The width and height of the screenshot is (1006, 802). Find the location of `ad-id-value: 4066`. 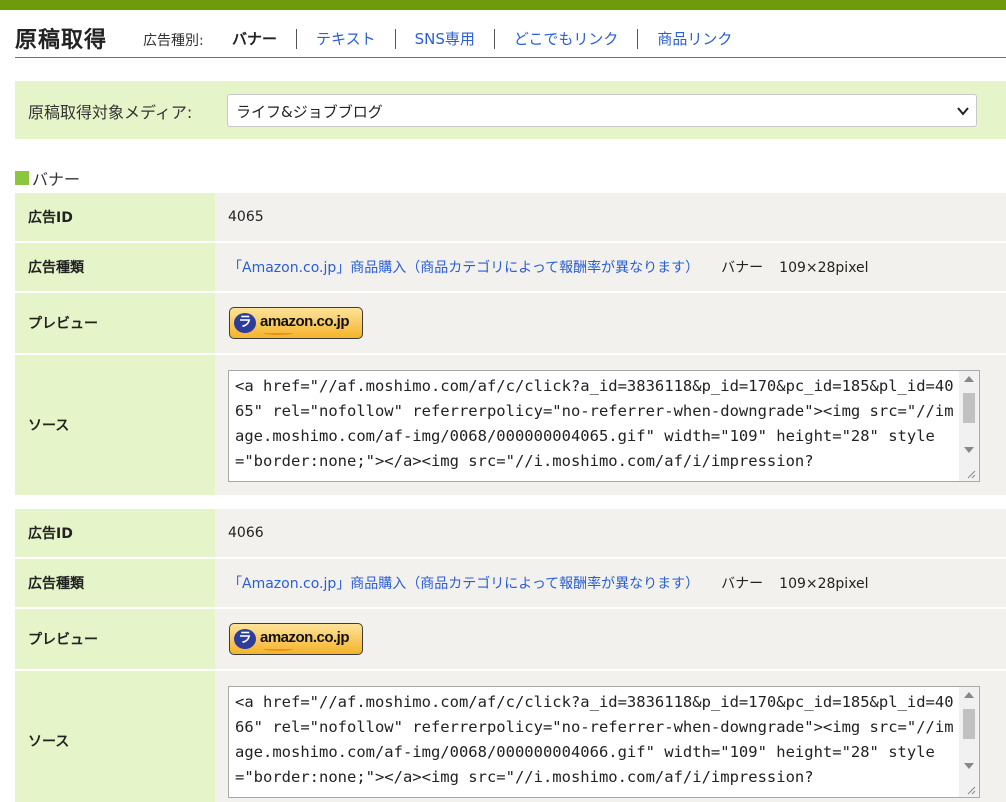

ad-id-value: 4066 is located at coordinates (246, 533).